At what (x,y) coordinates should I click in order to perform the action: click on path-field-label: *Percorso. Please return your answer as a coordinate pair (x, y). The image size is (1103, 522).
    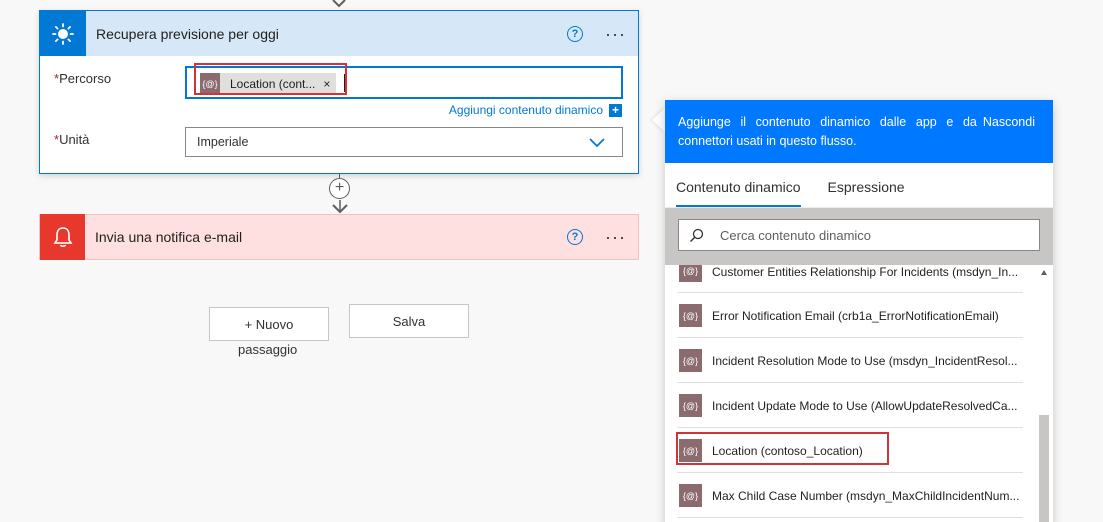
    Looking at the image, I should click on (82, 78).